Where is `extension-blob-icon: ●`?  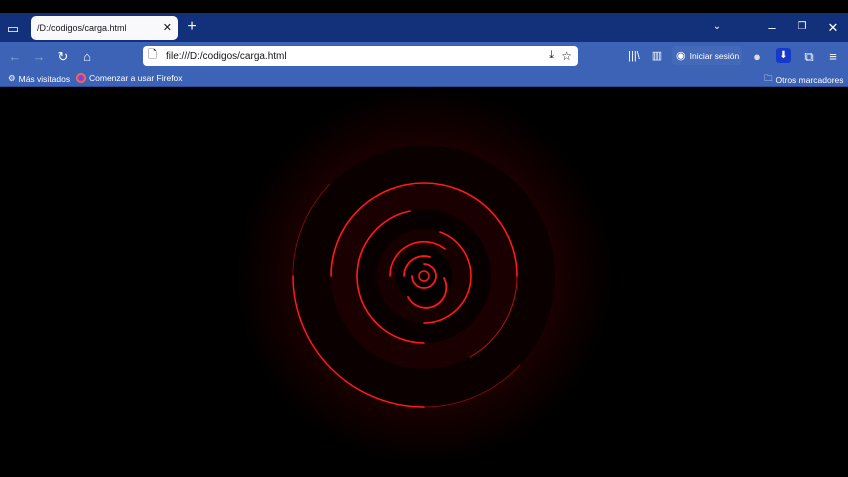 extension-blob-icon: ● is located at coordinates (757, 56).